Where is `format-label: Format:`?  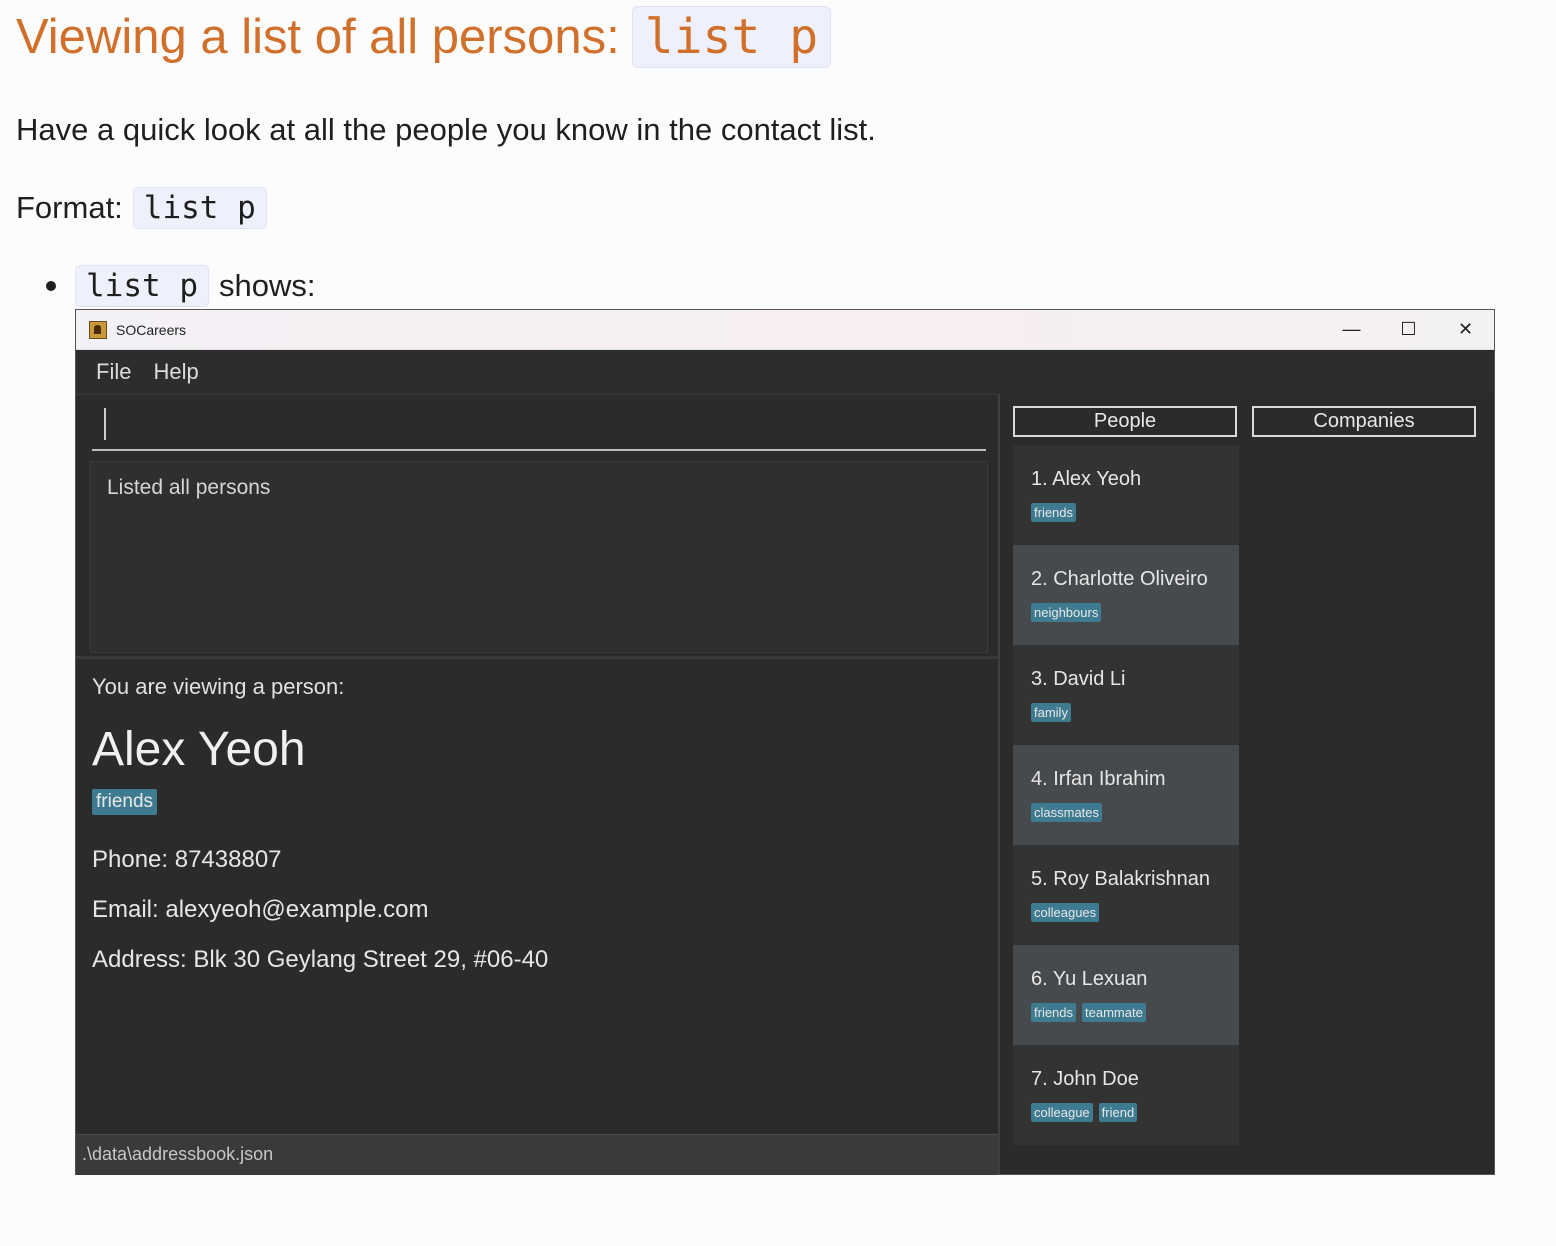
format-label: Format: is located at coordinates (69, 207).